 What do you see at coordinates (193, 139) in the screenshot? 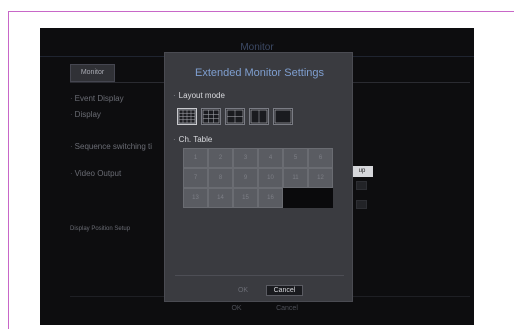
I see `ch-table-label: · Ch. Table` at bounding box center [193, 139].